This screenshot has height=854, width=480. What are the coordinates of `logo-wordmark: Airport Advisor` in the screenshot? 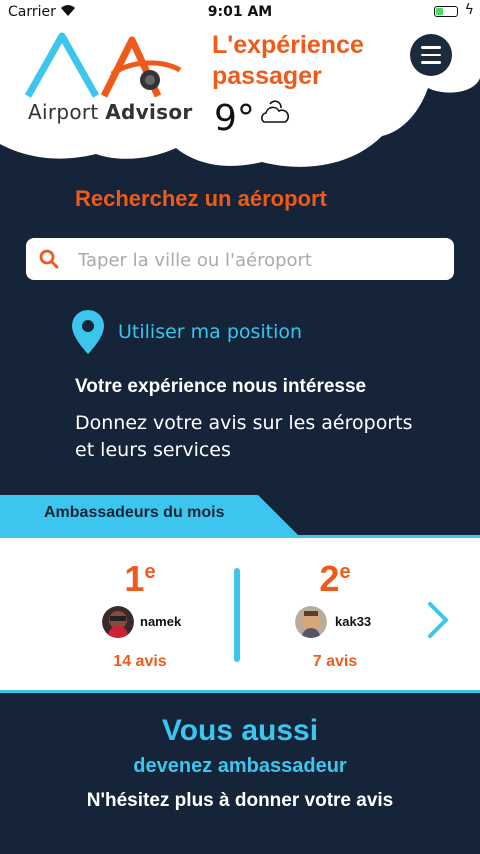 It's located at (110, 112).